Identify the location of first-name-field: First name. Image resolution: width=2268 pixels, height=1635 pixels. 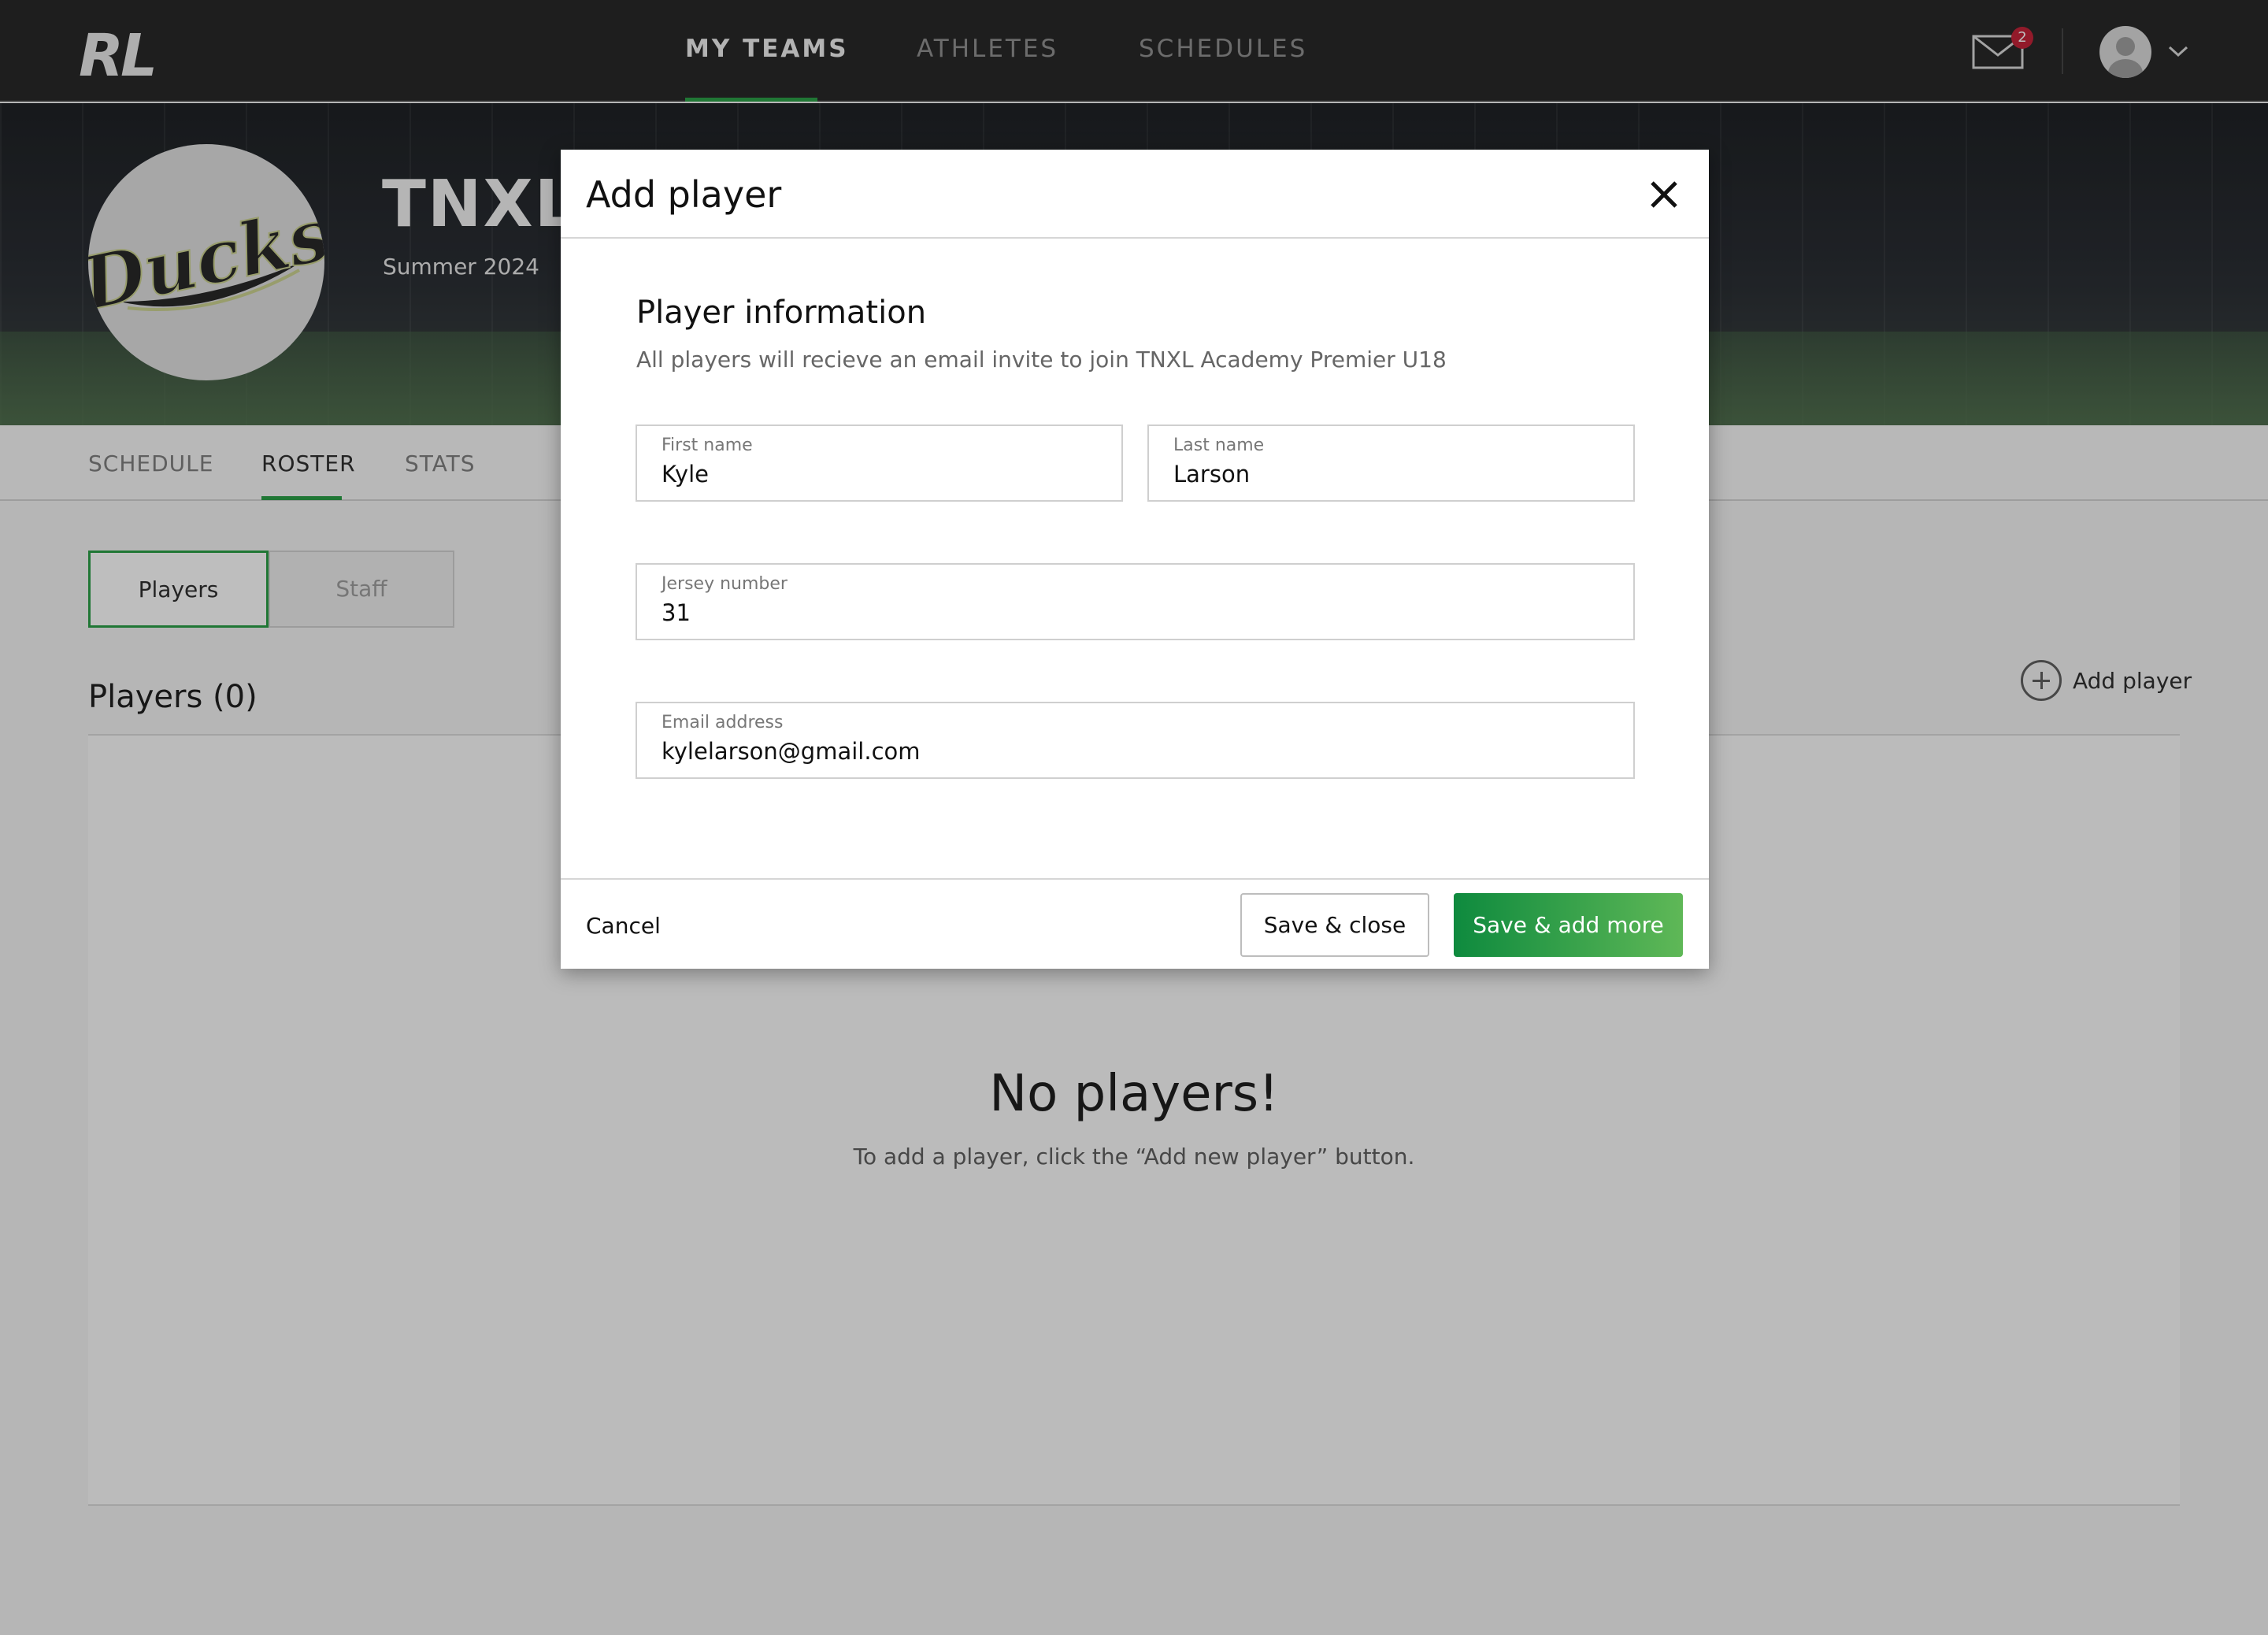
(879, 464).